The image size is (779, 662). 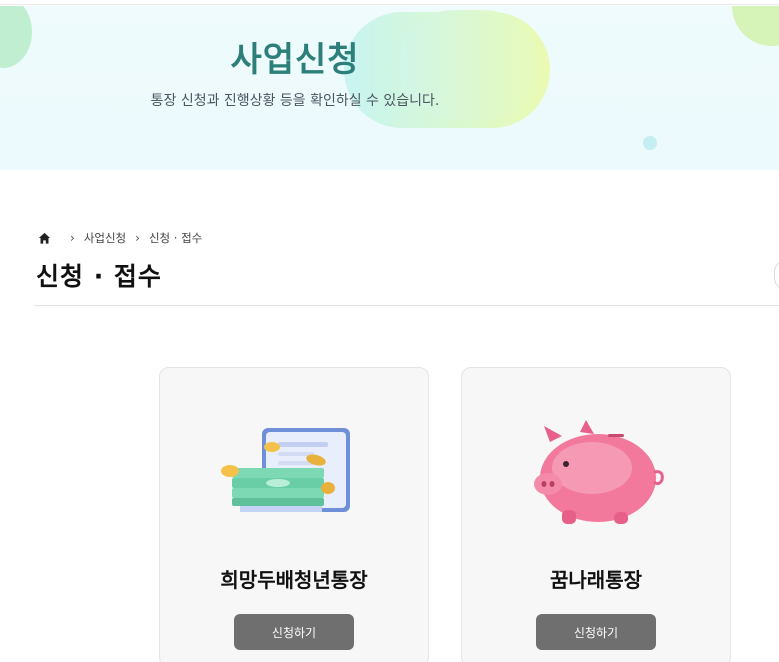 I want to click on money-wallet-icon, so click(x=295, y=475).